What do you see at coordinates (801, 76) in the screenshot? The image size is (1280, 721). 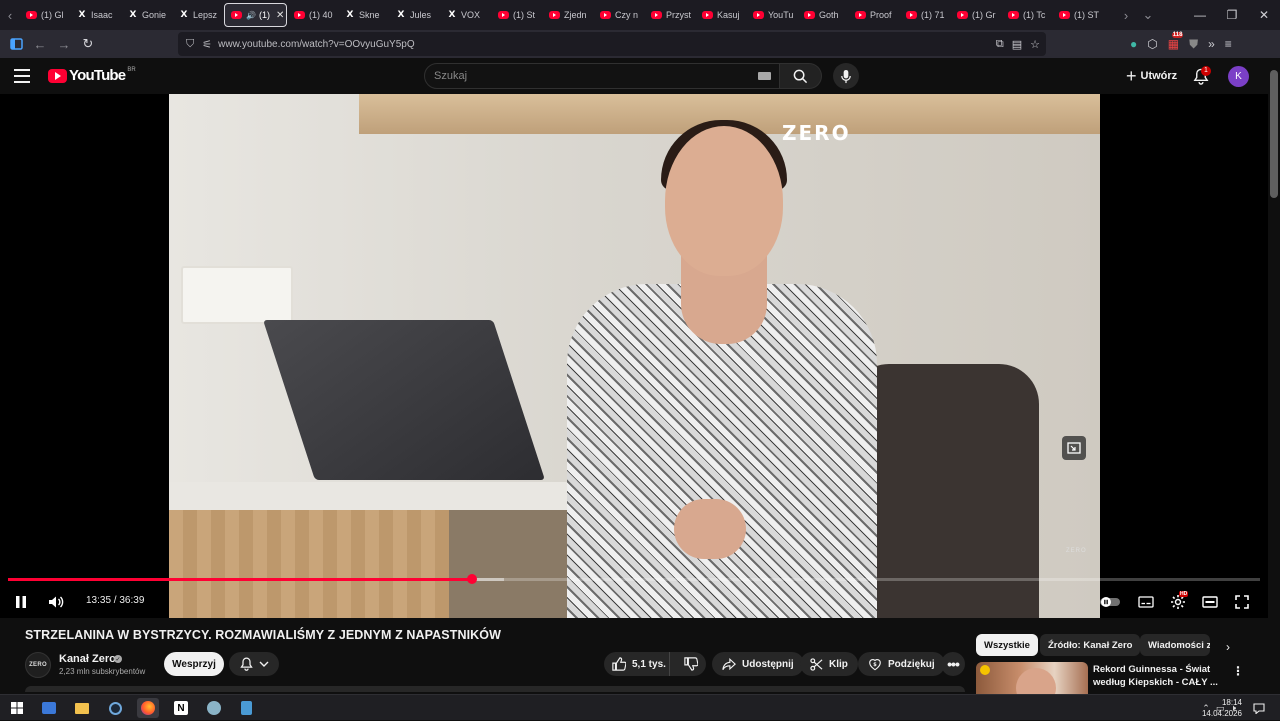 I see `search-button` at bounding box center [801, 76].